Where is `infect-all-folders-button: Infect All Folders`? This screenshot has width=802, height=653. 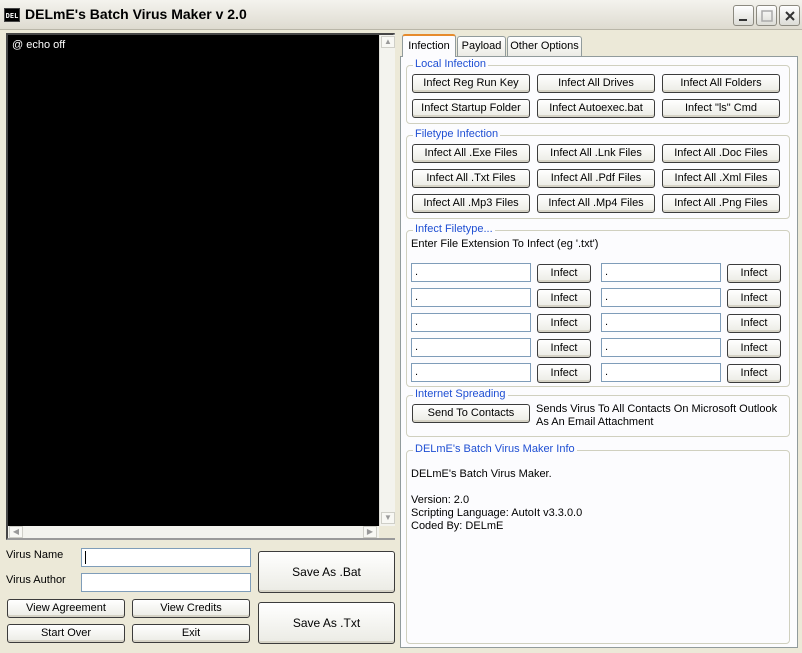 infect-all-folders-button: Infect All Folders is located at coordinates (721, 83).